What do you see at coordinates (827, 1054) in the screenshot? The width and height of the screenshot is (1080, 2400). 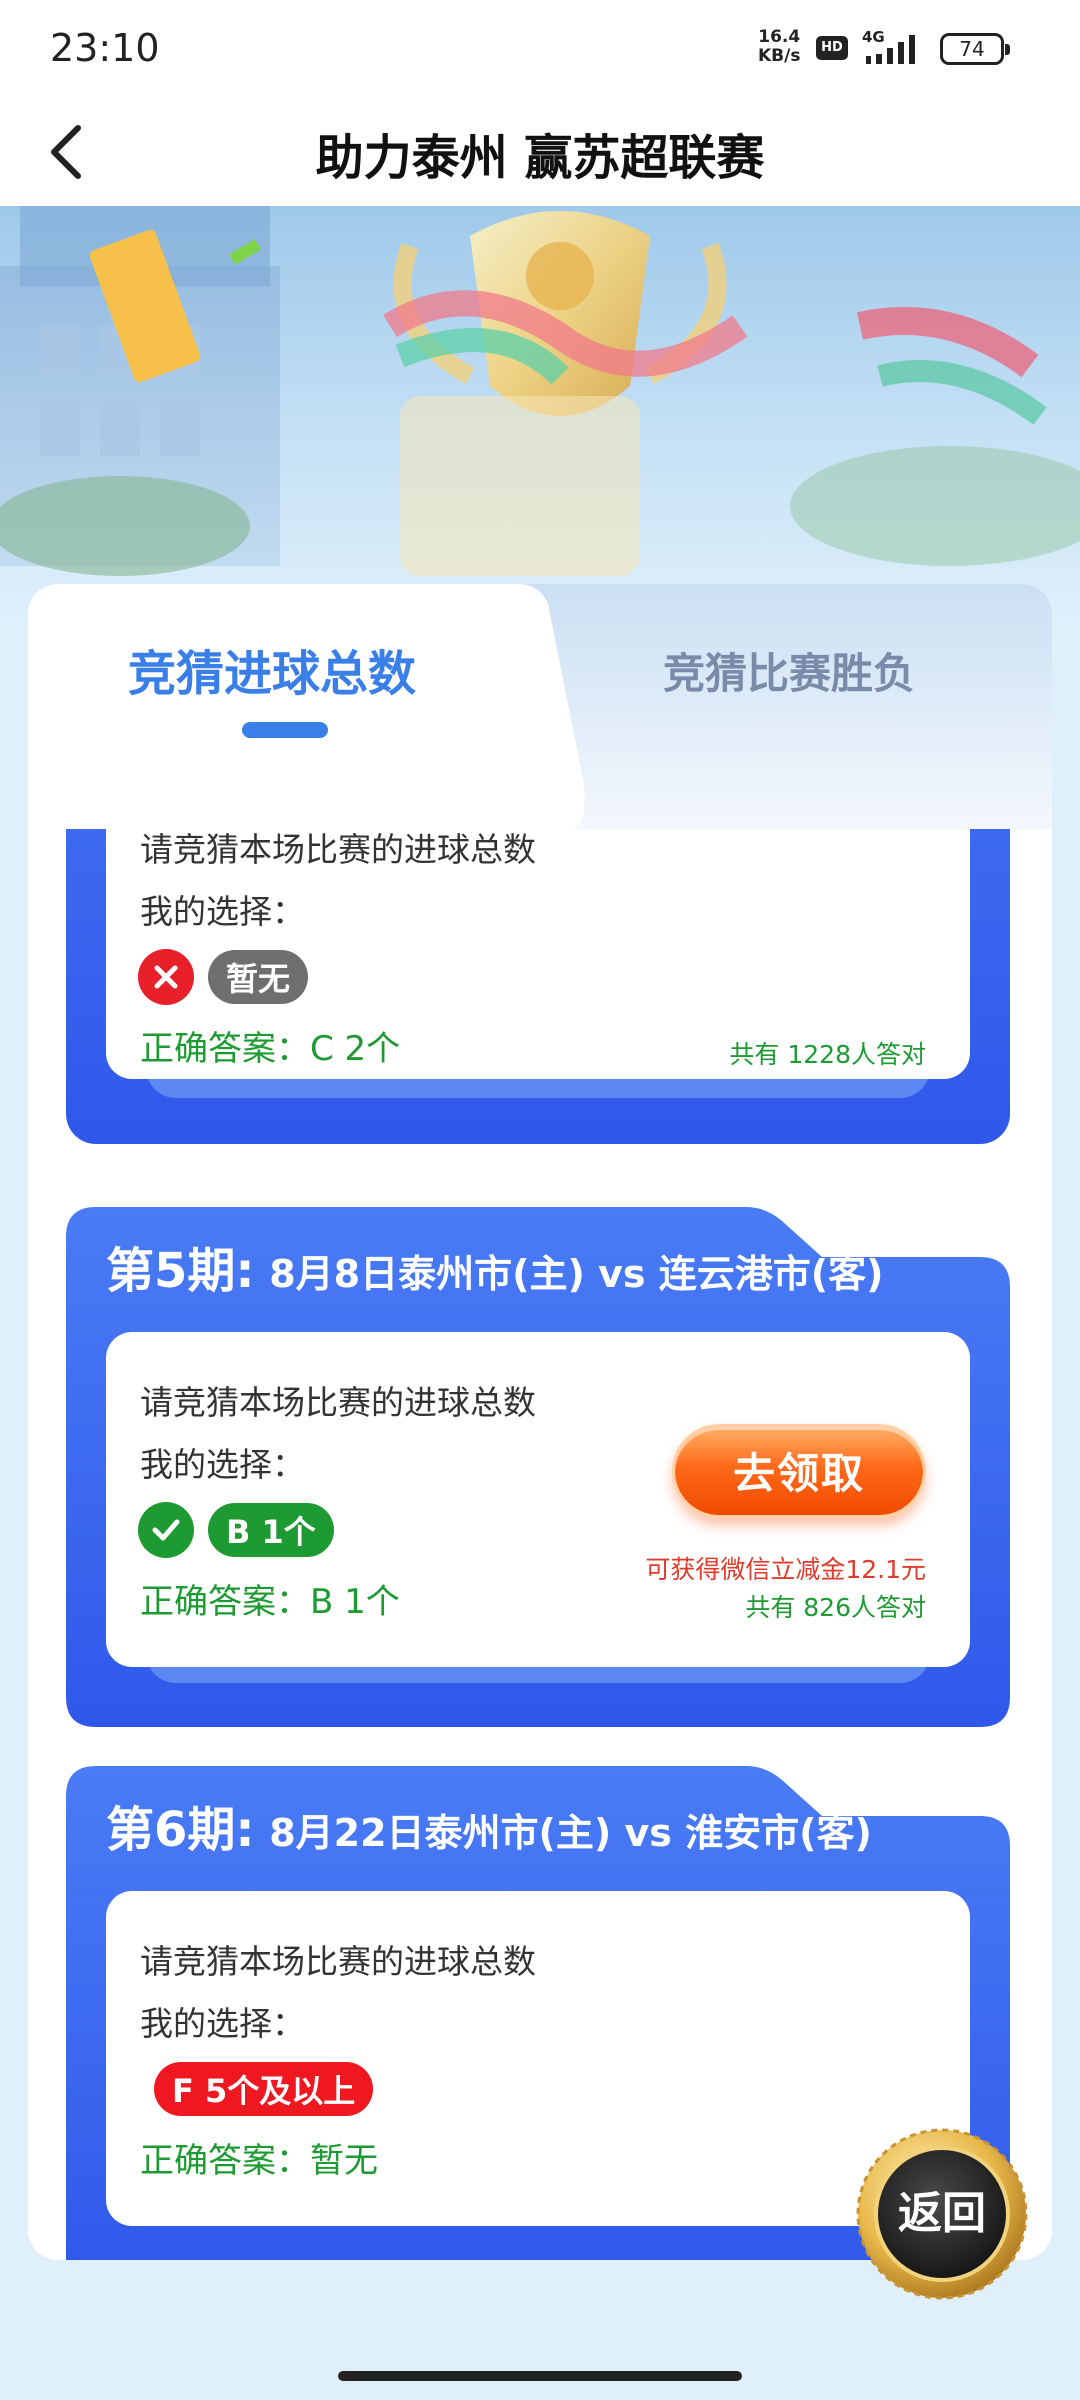 I see `correct-count: 共有 1228人答对` at bounding box center [827, 1054].